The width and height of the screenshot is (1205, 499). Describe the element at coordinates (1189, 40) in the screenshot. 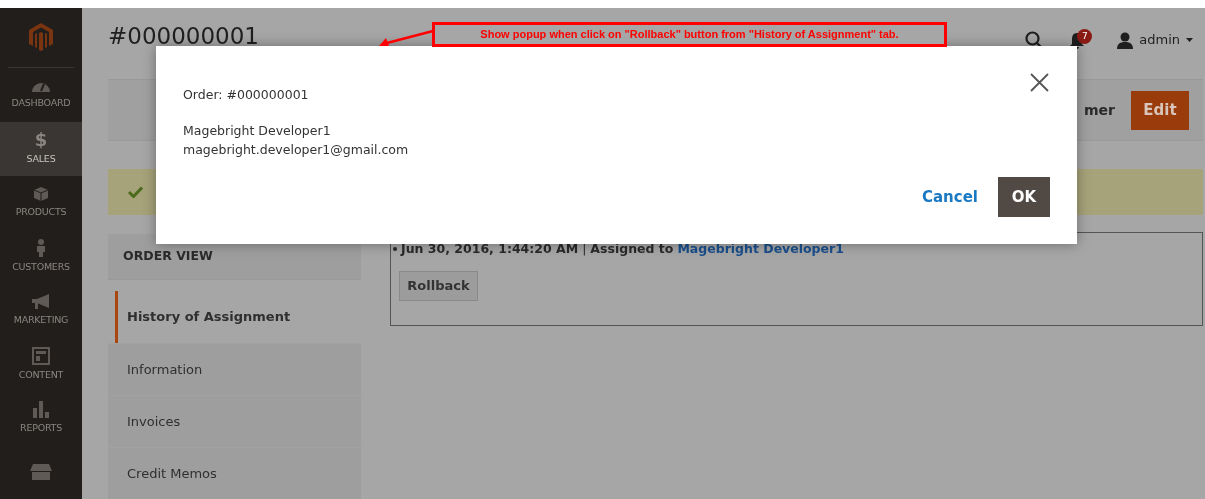

I see `caret-icon` at that location.